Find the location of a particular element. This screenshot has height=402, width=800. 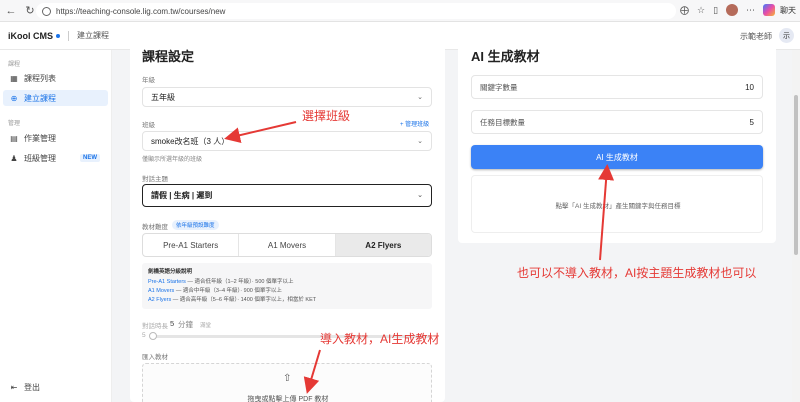

sidebar-group-course: 課程 is located at coordinates (14, 65).